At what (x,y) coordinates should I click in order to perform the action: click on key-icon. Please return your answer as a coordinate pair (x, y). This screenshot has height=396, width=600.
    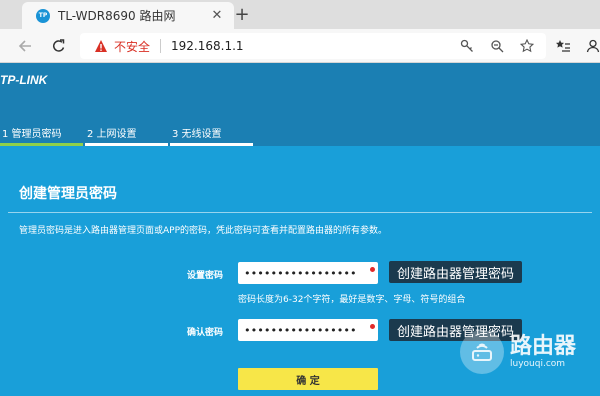
    Looking at the image, I should click on (467, 46).